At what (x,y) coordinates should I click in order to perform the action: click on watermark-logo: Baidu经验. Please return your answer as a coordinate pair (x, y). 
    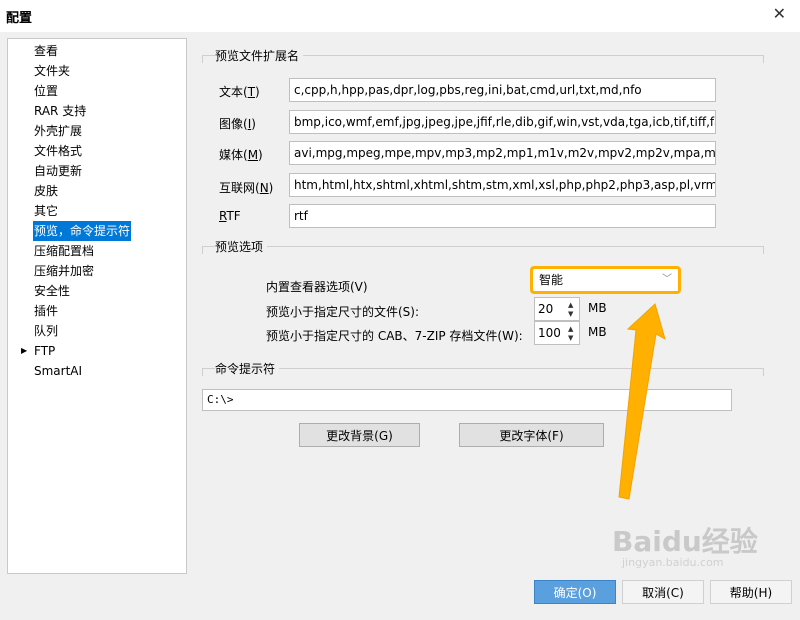
    Looking at the image, I should click on (685, 541).